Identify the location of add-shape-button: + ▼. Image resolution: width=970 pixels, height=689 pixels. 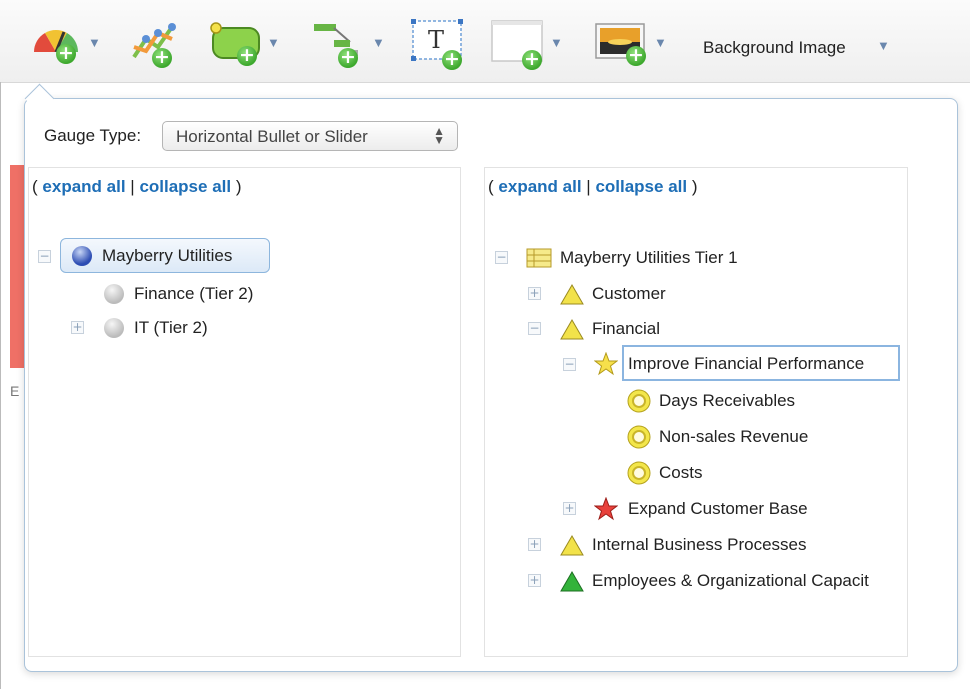
(243, 42).